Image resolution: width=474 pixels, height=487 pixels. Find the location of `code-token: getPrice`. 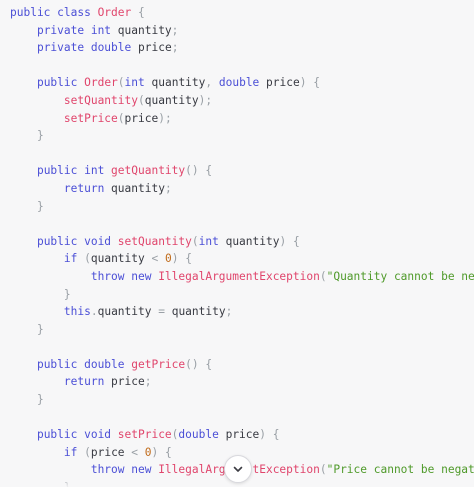

code-token: getPrice is located at coordinates (158, 364).